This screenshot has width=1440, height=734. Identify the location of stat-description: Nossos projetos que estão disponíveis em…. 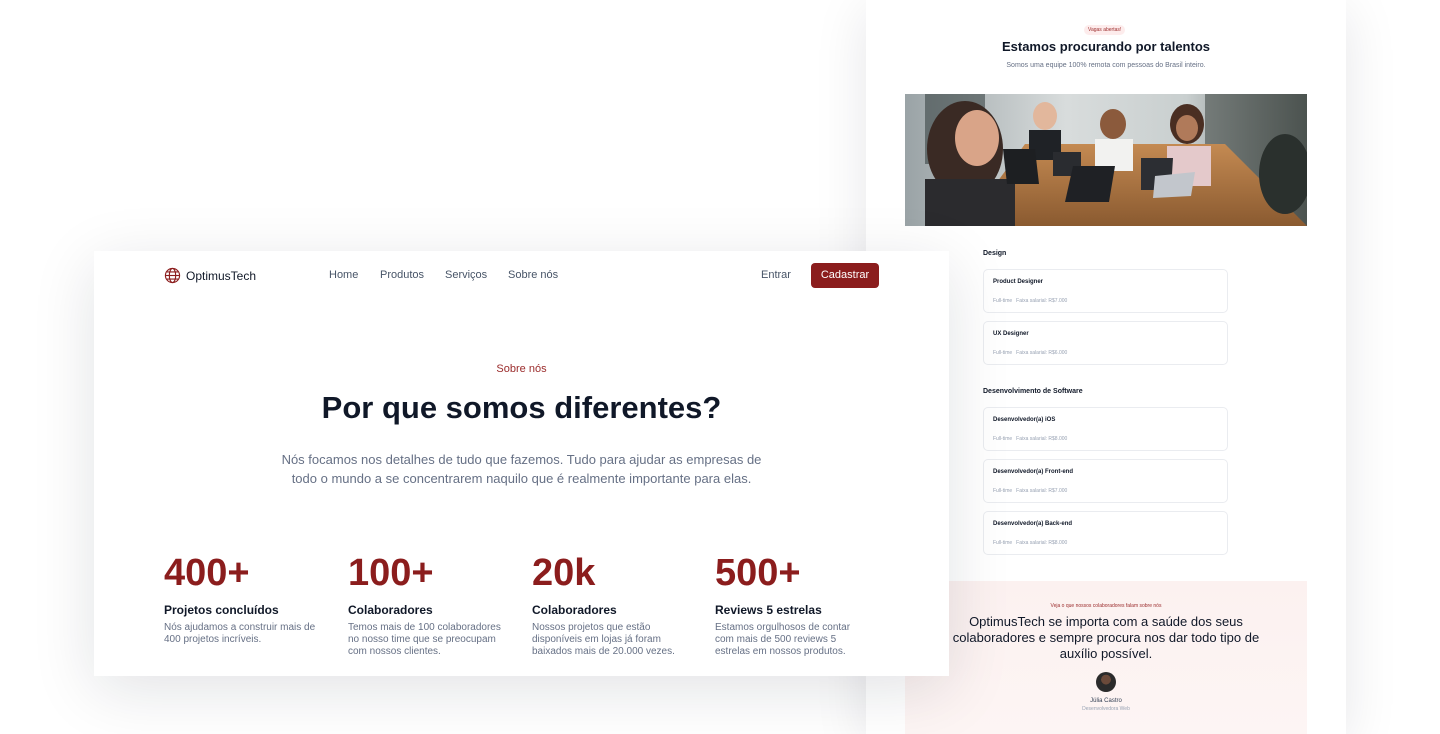
(617, 640).